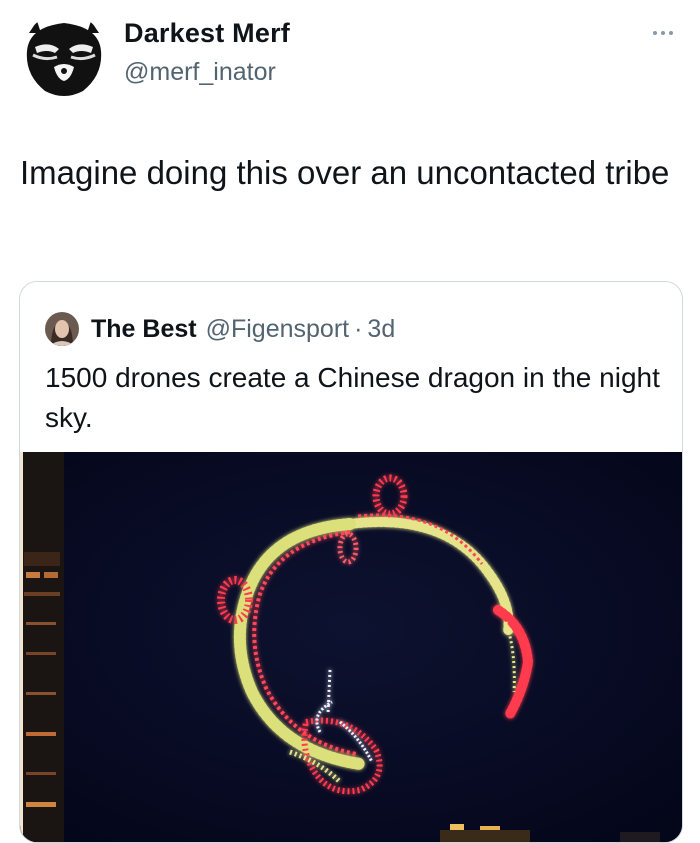 The width and height of the screenshot is (700, 843). I want to click on quoted-avatar, so click(62, 329).